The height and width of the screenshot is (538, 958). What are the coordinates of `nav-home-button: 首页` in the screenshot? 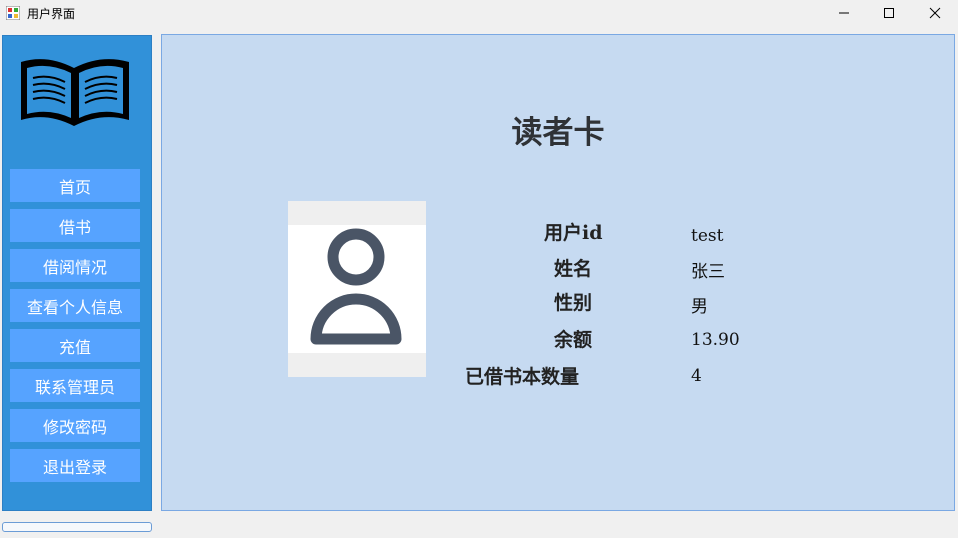 It's located at (75, 185).